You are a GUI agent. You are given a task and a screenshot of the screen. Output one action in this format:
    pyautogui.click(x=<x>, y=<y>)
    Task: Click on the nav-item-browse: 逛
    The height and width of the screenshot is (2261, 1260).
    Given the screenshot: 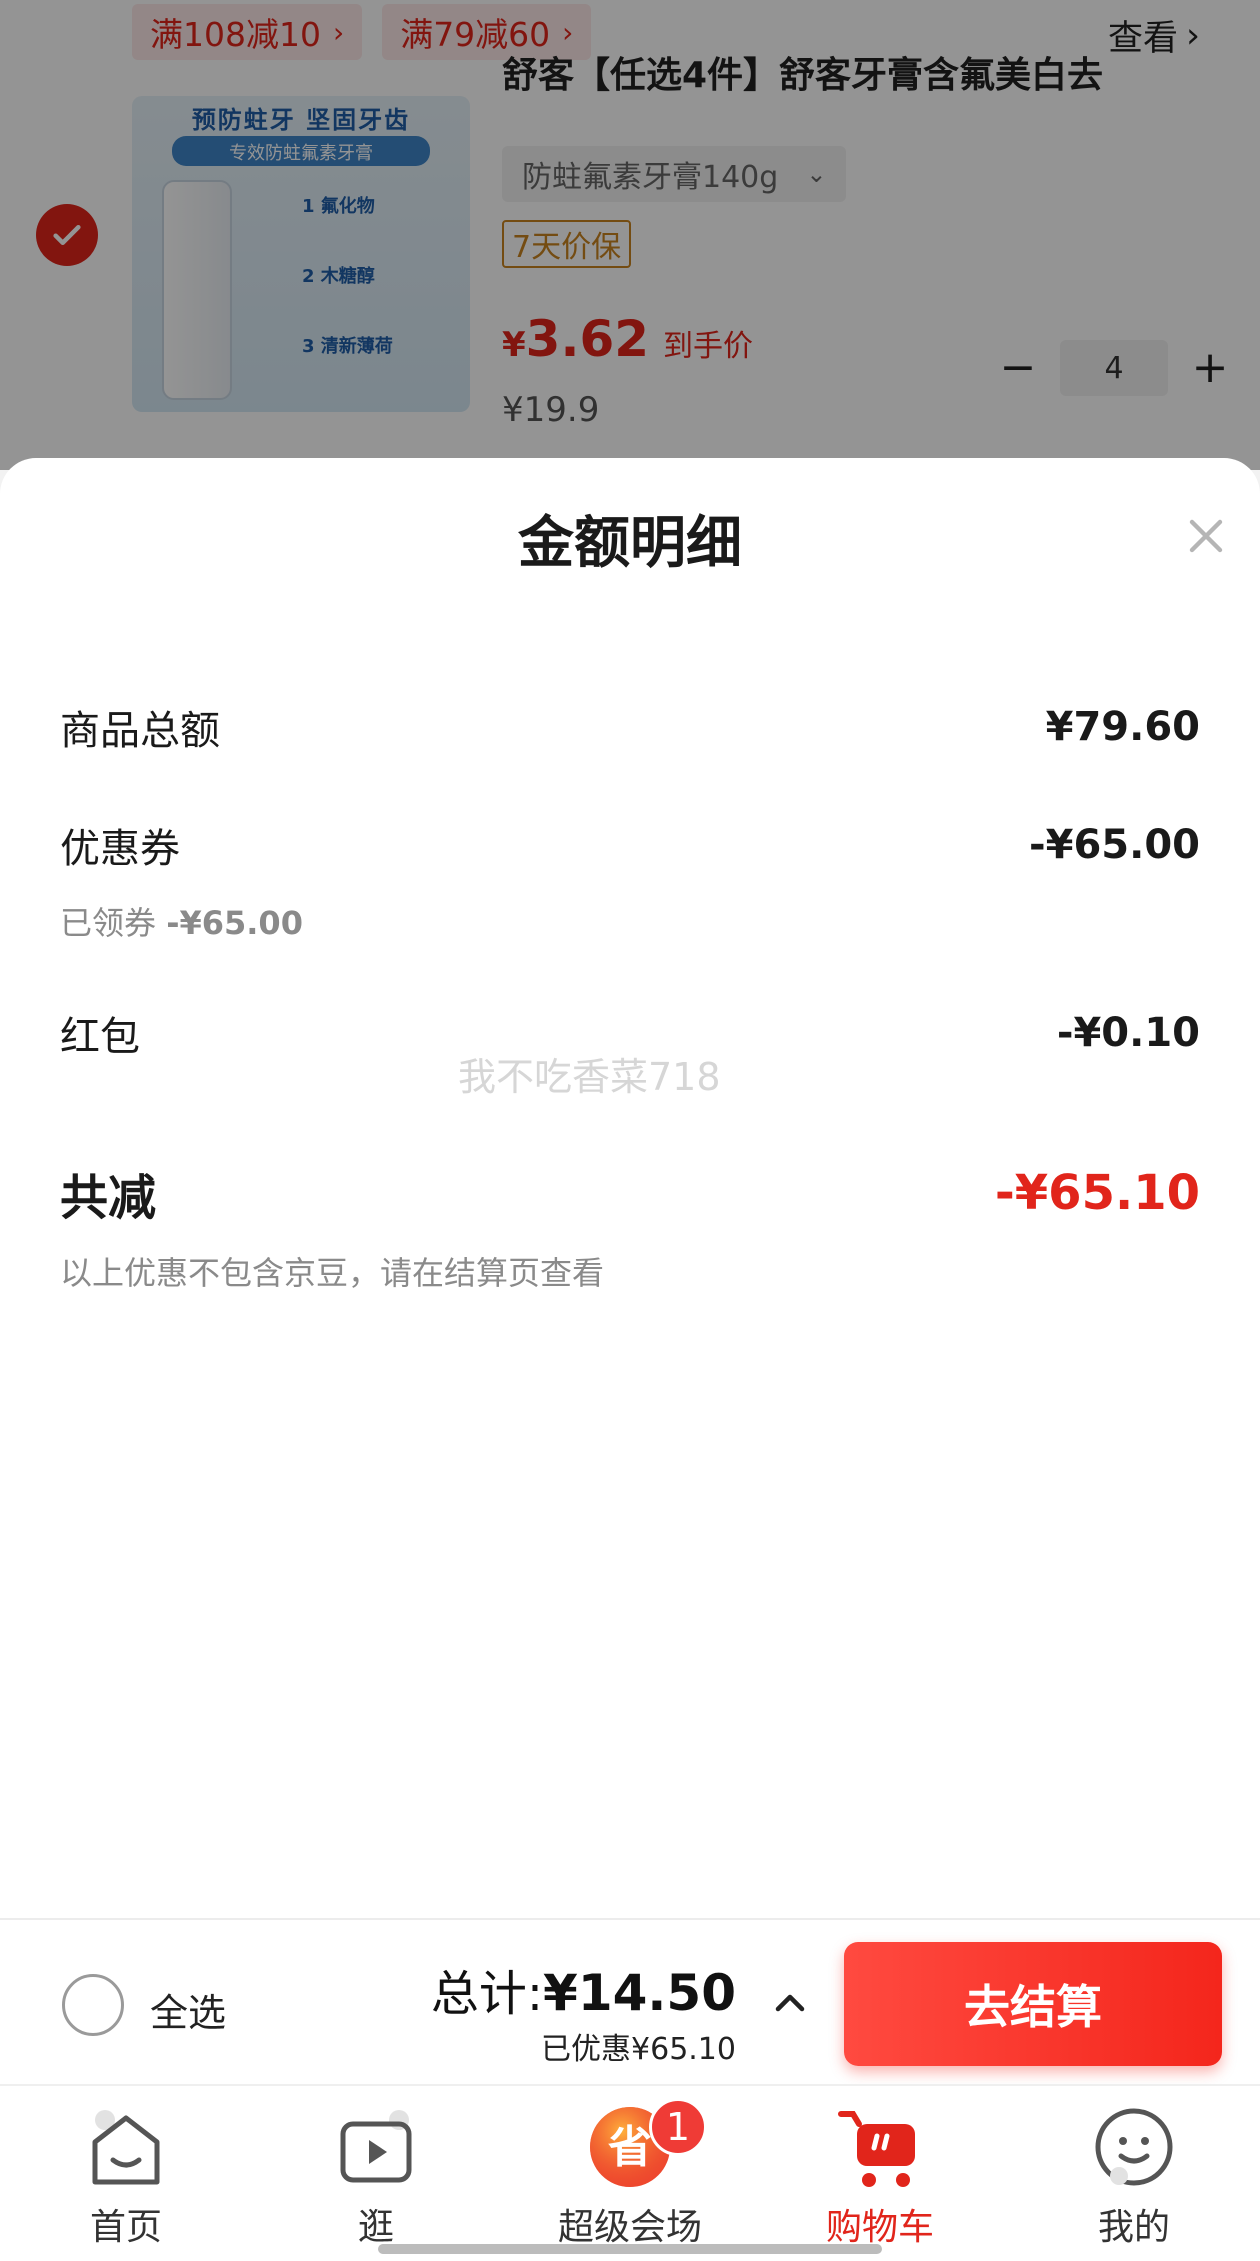 What is the action you would take?
    pyautogui.click(x=376, y=2179)
    